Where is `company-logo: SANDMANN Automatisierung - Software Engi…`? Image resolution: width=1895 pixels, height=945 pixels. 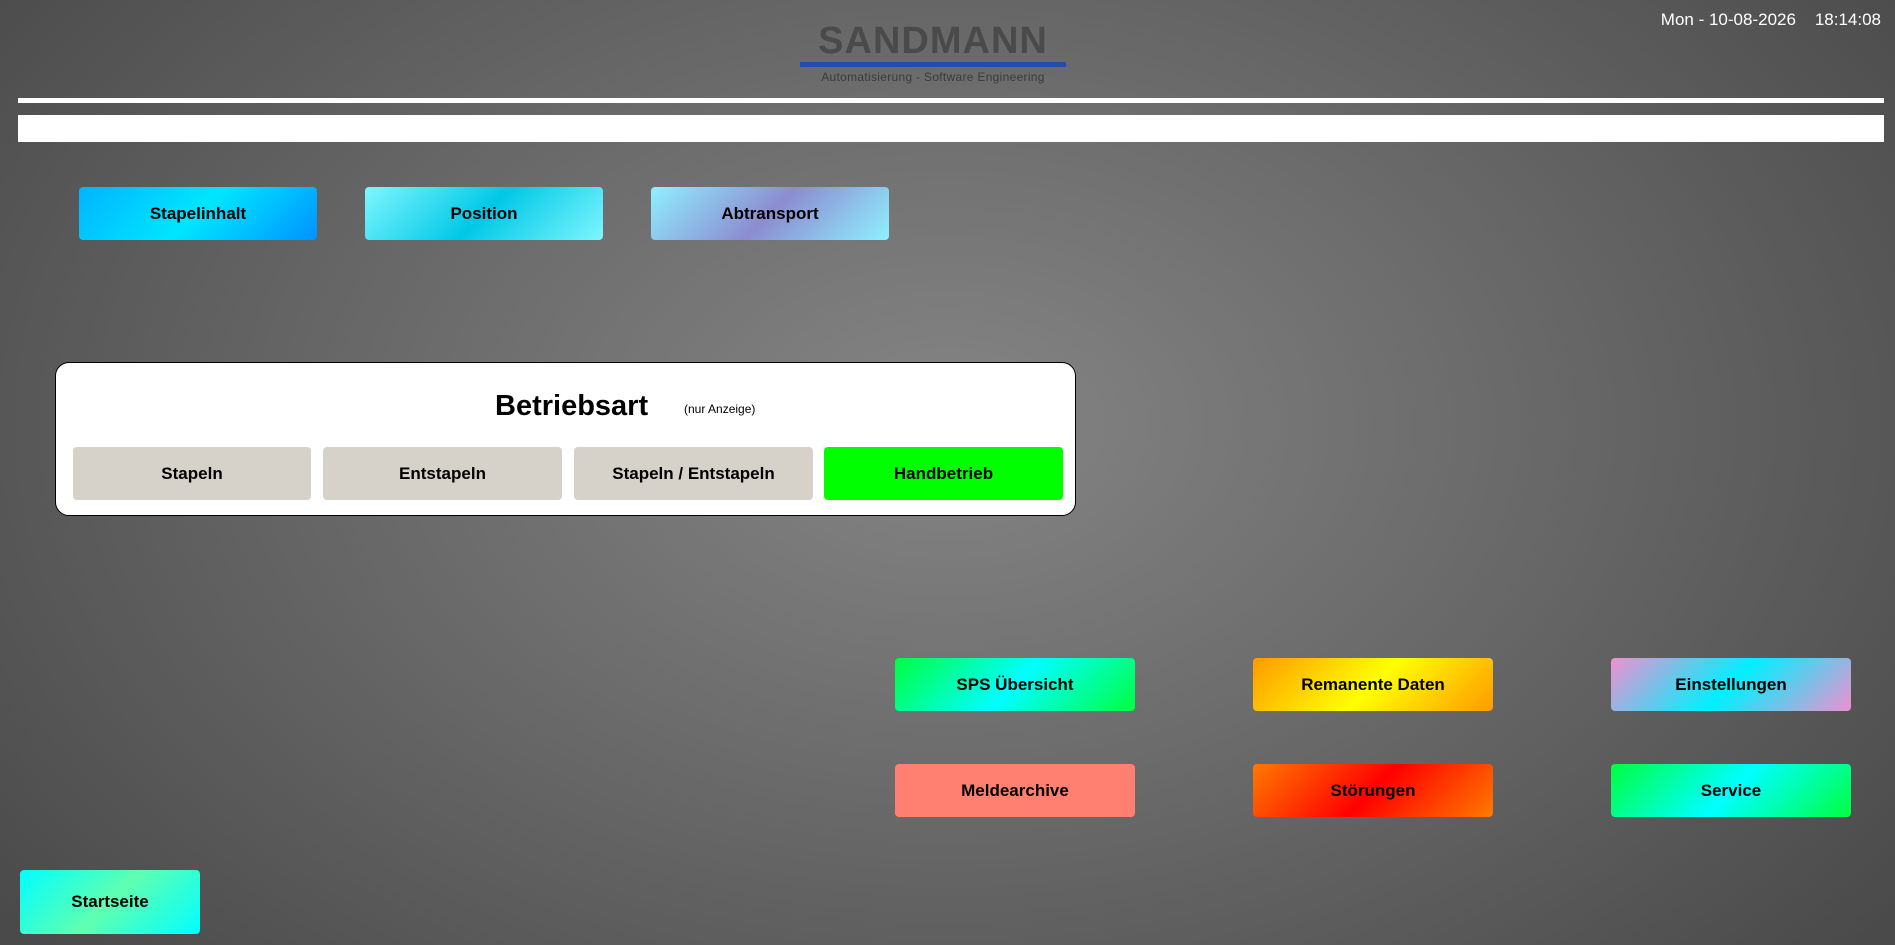
company-logo: SANDMANN Automatisierung - Software Engi… is located at coordinates (933, 52).